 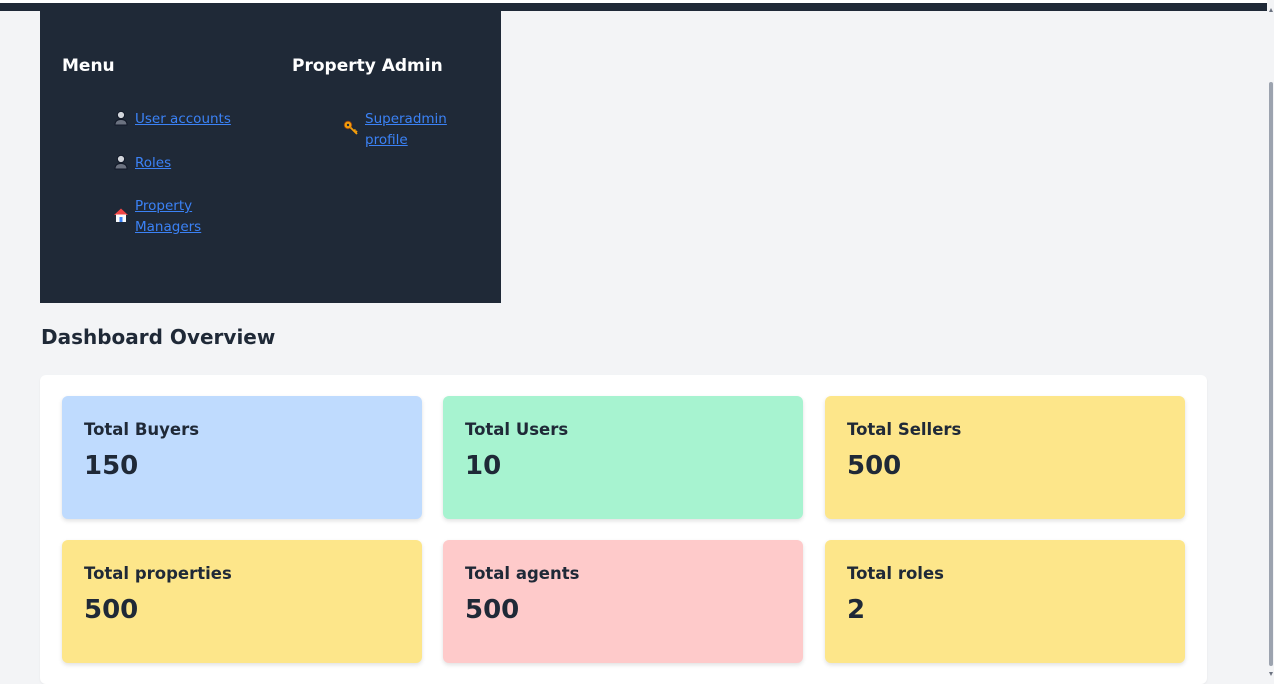 What do you see at coordinates (1271, 374) in the screenshot?
I see `scrollbar-thumb` at bounding box center [1271, 374].